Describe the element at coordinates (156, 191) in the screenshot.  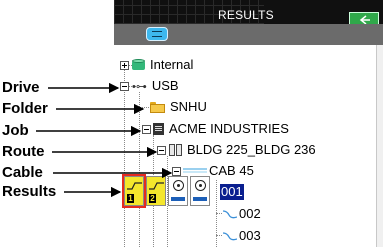
I see `result-type-2-button: 2` at that location.